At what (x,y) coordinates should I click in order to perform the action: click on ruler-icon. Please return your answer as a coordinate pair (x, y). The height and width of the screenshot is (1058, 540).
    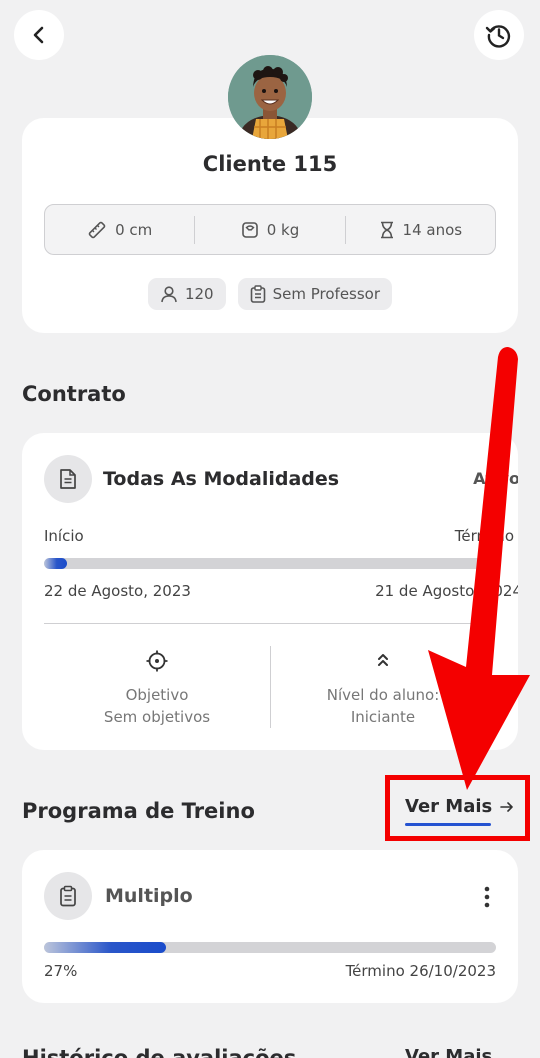
    Looking at the image, I should click on (97, 229).